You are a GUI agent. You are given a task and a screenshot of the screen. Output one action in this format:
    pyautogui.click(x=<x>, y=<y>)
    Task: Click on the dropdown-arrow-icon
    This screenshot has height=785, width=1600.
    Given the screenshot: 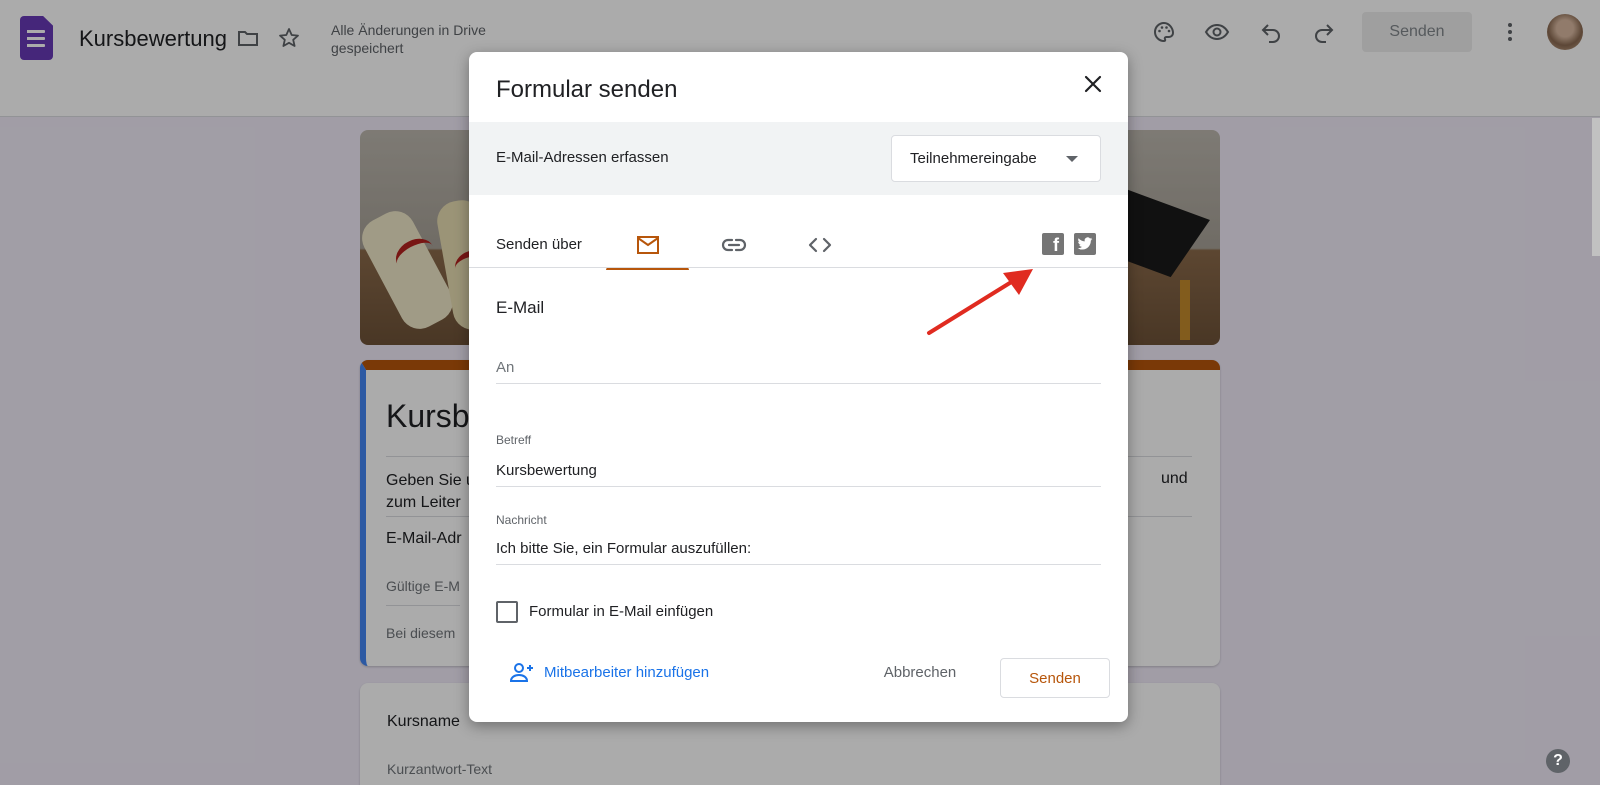 What is the action you would take?
    pyautogui.click(x=1072, y=159)
    